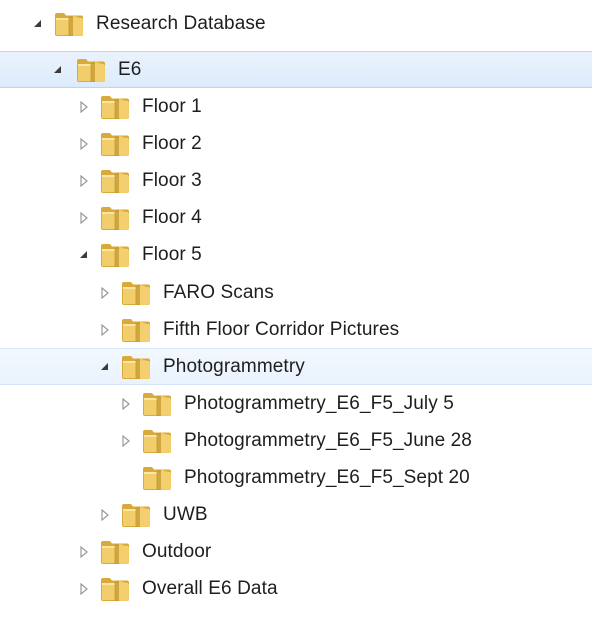  Describe the element at coordinates (327, 477) in the screenshot. I see `node-label: Photogrammetry_E6_F5_Sept 20` at that location.